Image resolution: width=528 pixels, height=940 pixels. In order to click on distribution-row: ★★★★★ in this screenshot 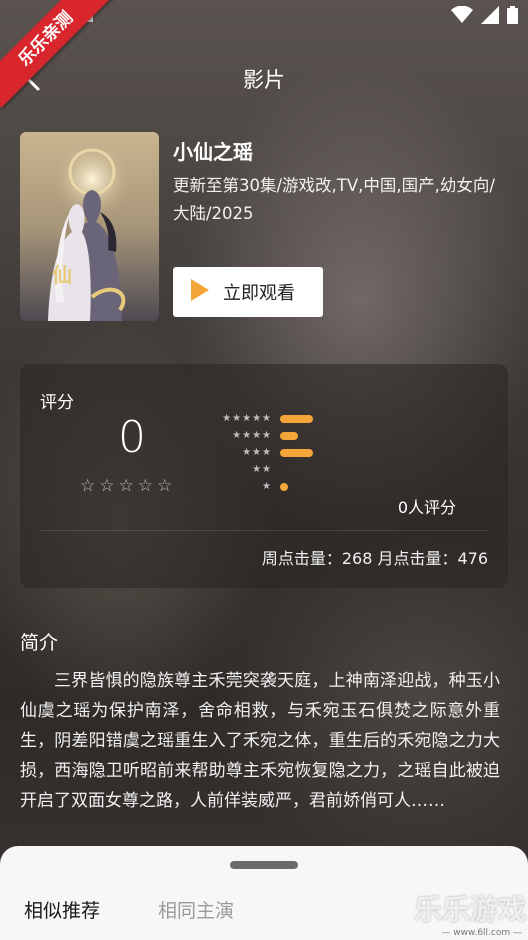, I will do `click(259, 418)`.